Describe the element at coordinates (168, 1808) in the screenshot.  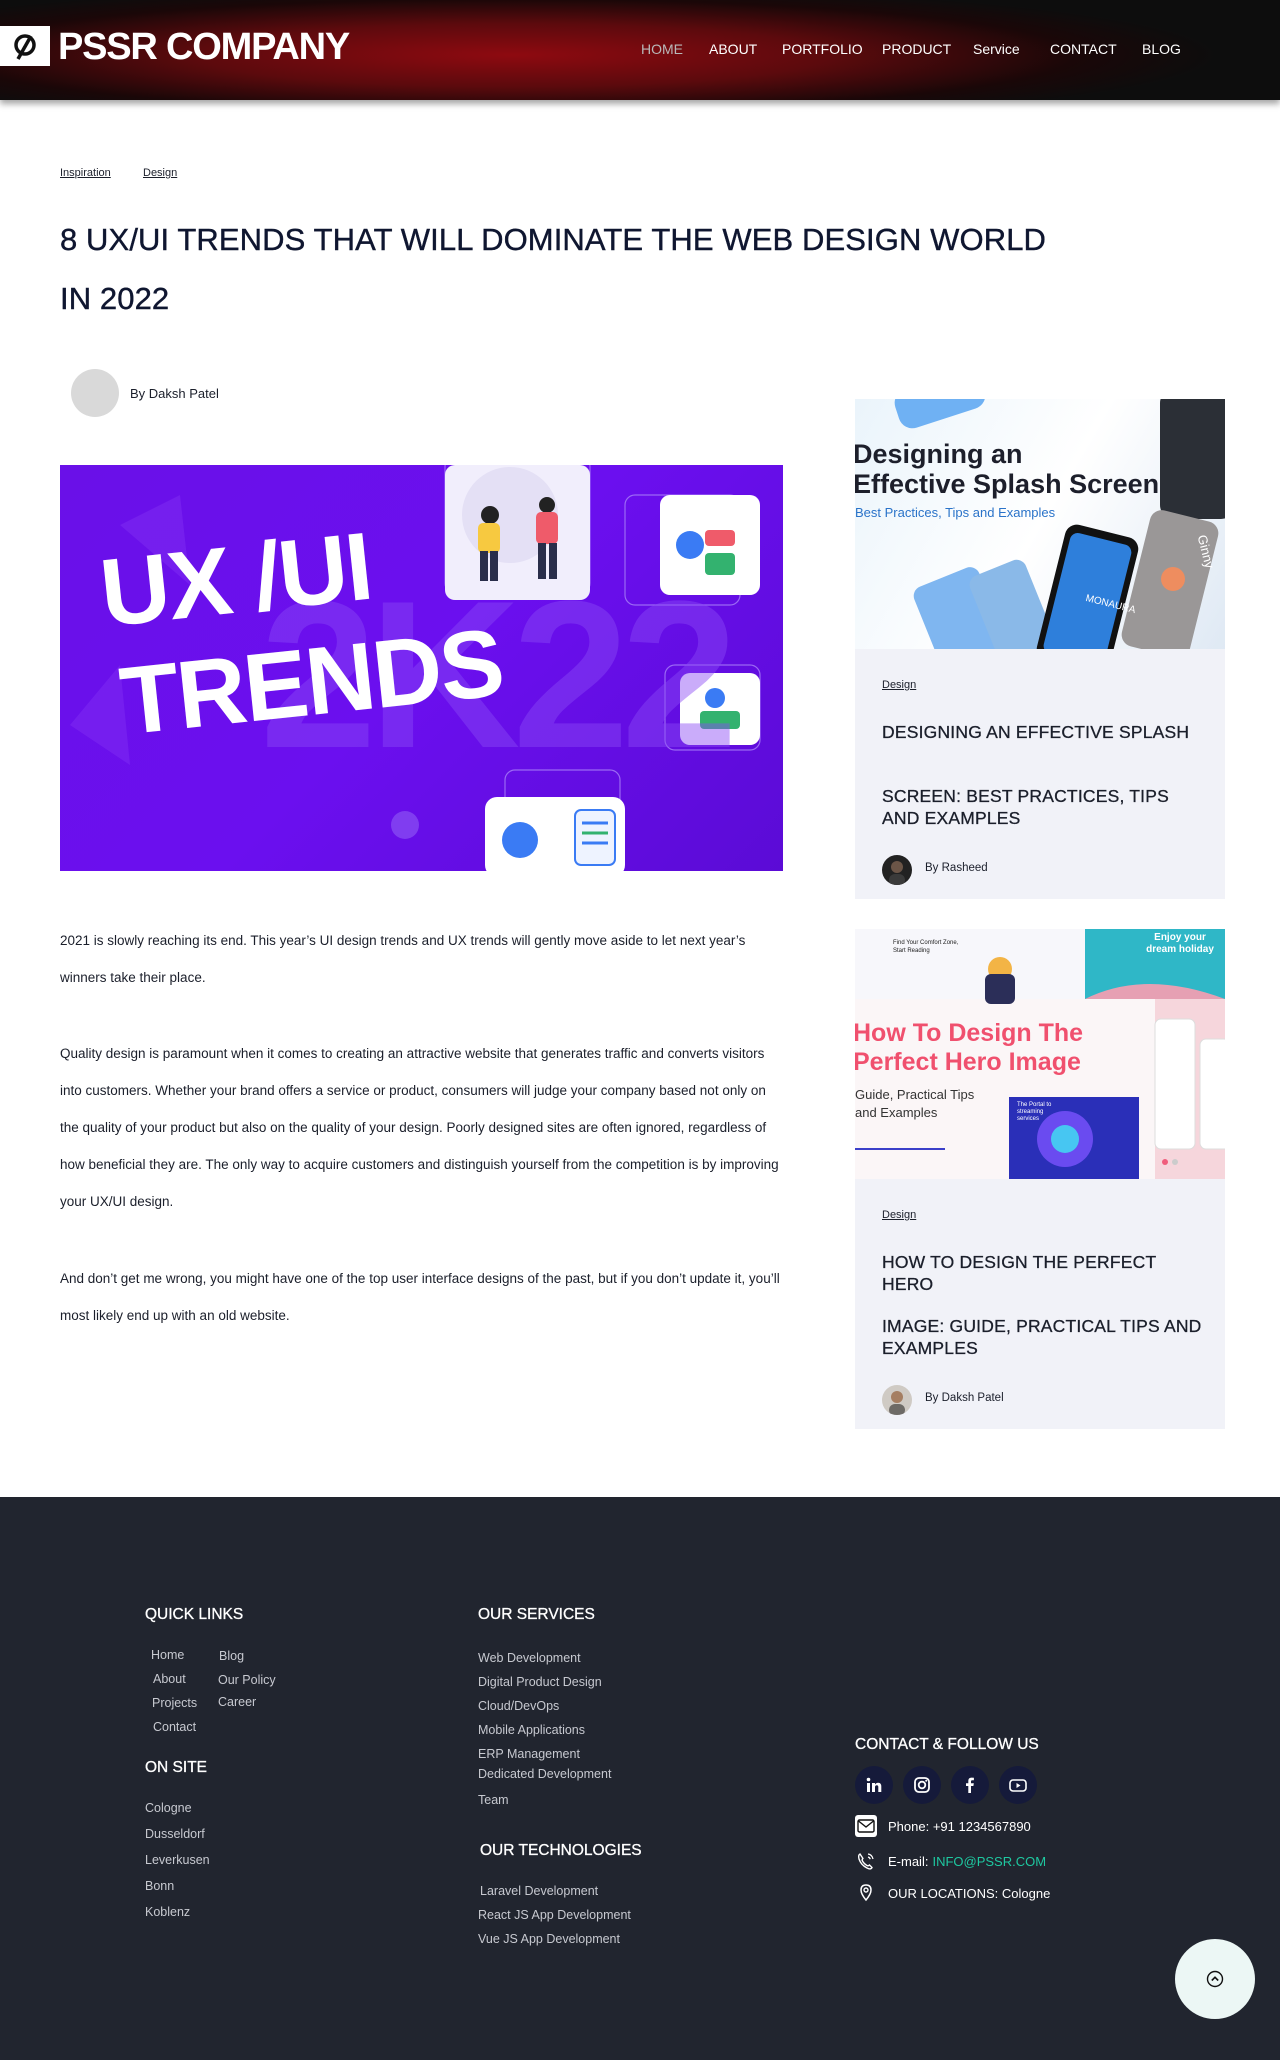
I see `footer-site-cologne: Cologne` at that location.